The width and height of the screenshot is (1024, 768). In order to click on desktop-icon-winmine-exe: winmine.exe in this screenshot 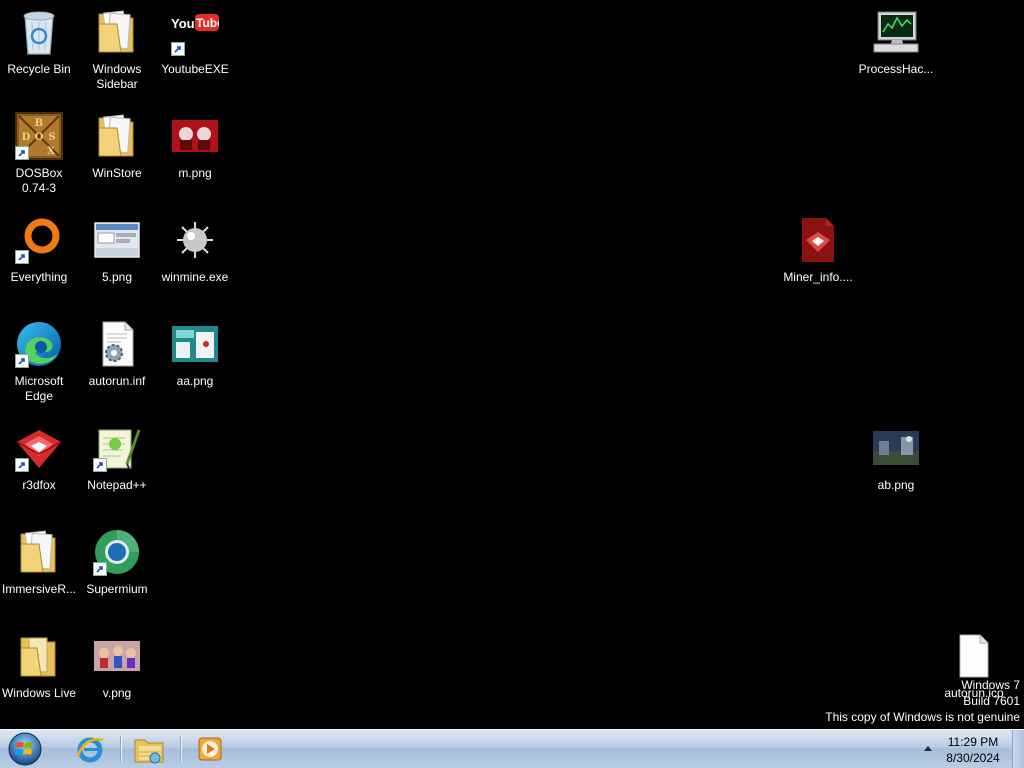, I will do `click(195, 250)`.